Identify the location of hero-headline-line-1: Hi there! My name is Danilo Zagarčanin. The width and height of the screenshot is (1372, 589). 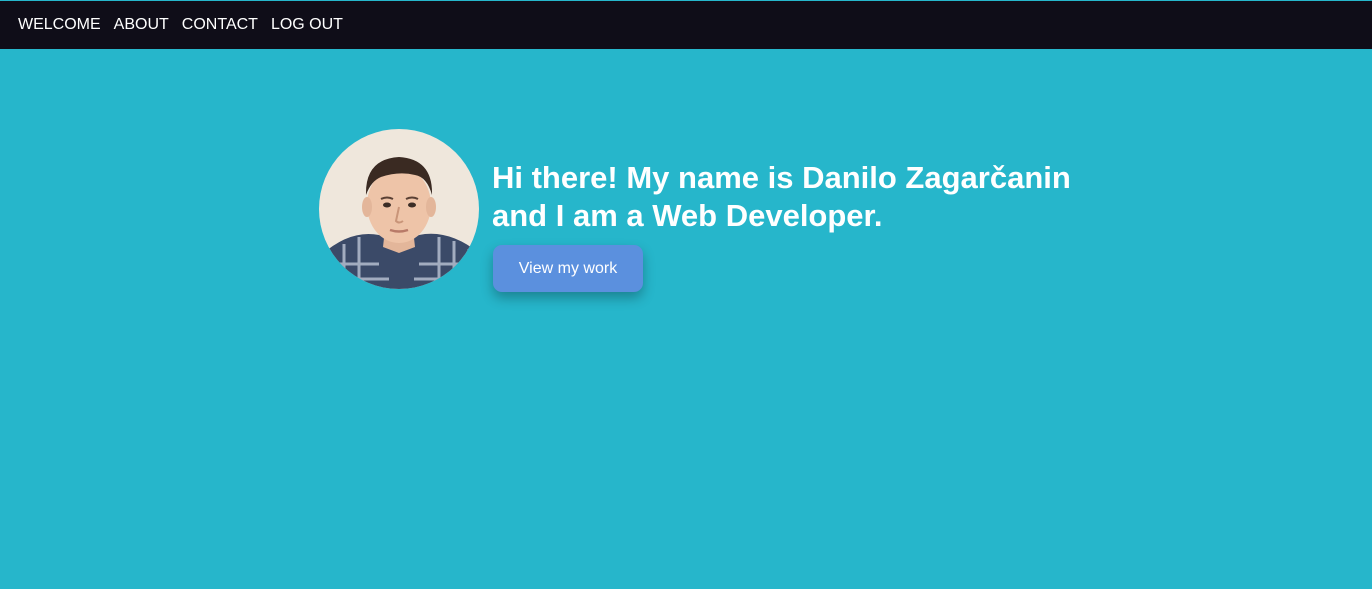
(781, 177).